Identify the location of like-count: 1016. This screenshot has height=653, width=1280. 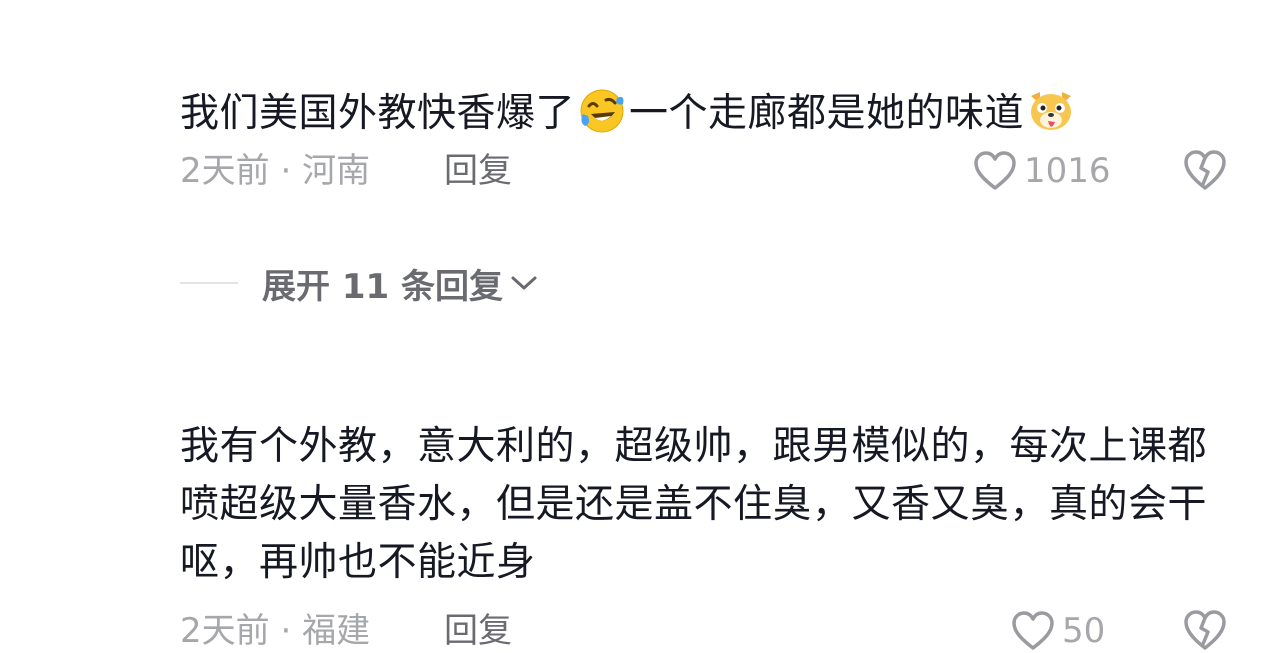
(1067, 171).